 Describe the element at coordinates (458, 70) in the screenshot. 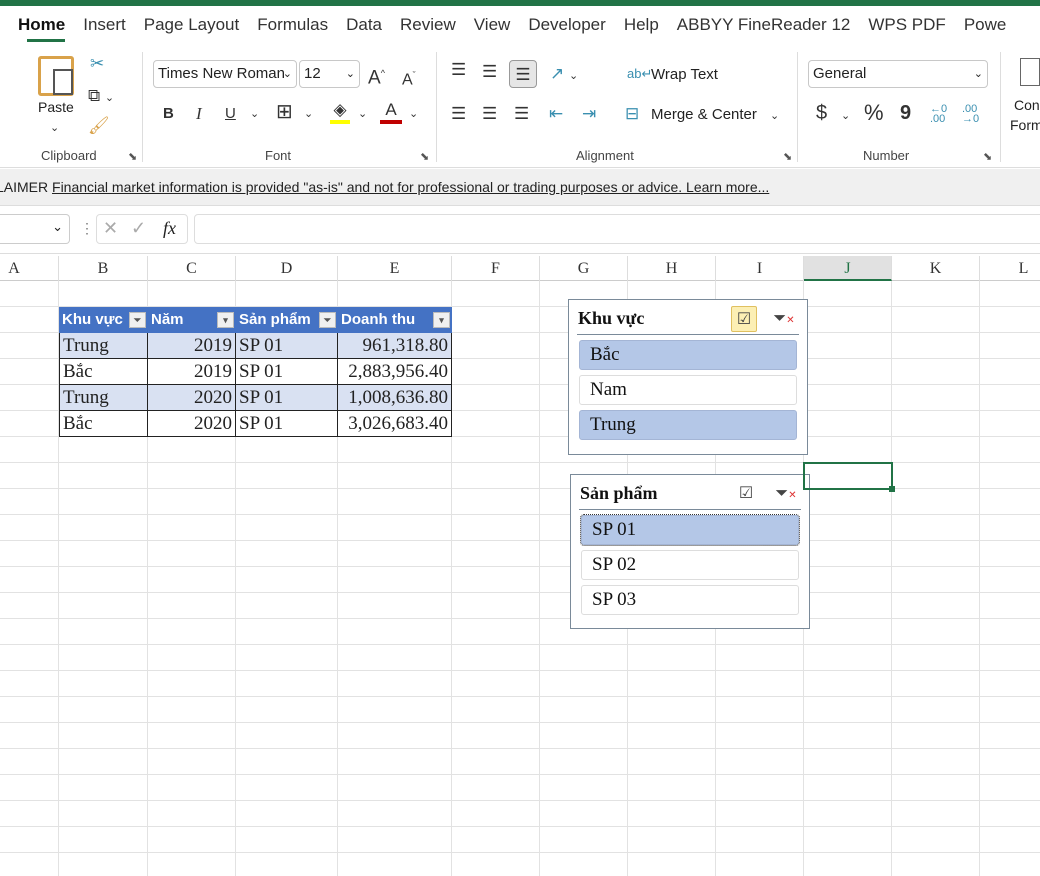

I see `align-top-icon: ☰` at that location.